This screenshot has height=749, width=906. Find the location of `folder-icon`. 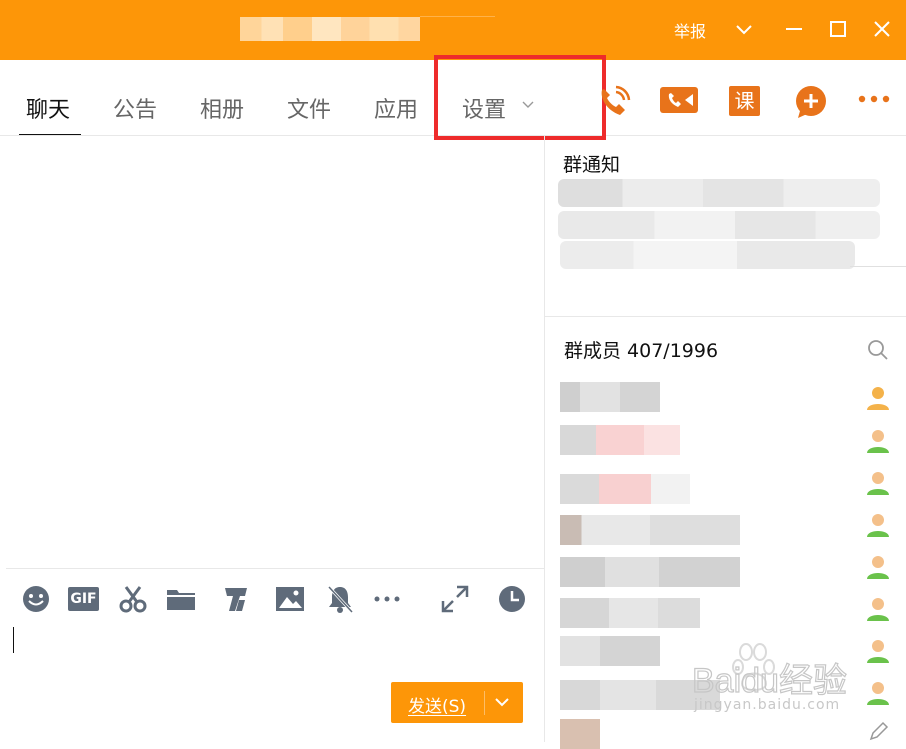

folder-icon is located at coordinates (181, 599).